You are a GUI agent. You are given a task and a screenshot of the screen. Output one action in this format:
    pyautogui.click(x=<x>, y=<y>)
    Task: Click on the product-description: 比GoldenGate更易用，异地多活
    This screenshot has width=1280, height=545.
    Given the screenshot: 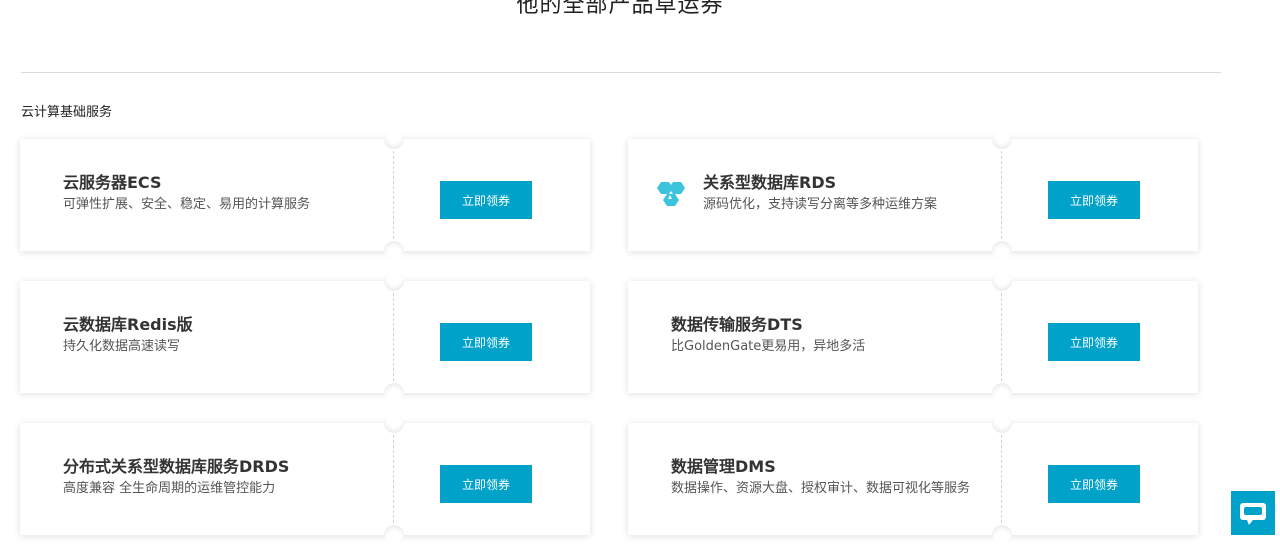 What is the action you would take?
    pyautogui.click(x=768, y=346)
    